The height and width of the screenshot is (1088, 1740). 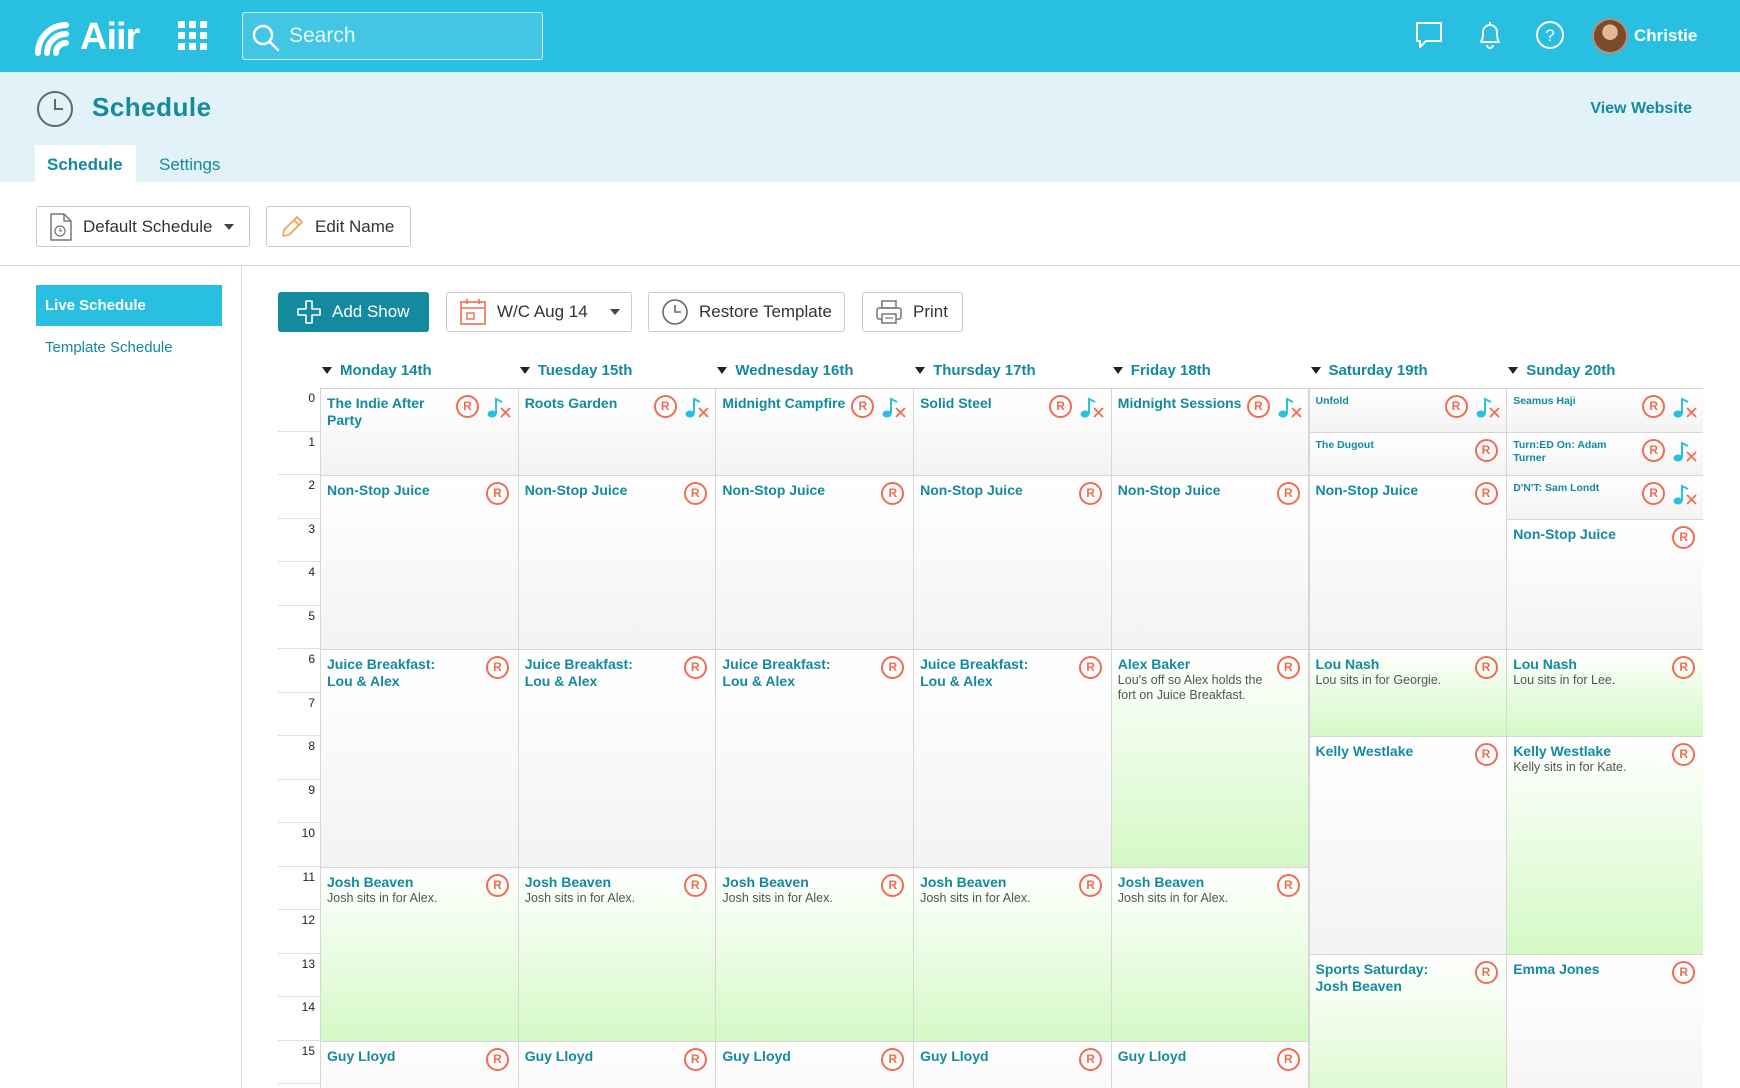 What do you see at coordinates (575, 370) in the screenshot?
I see `day-header: Tuesday 15th` at bounding box center [575, 370].